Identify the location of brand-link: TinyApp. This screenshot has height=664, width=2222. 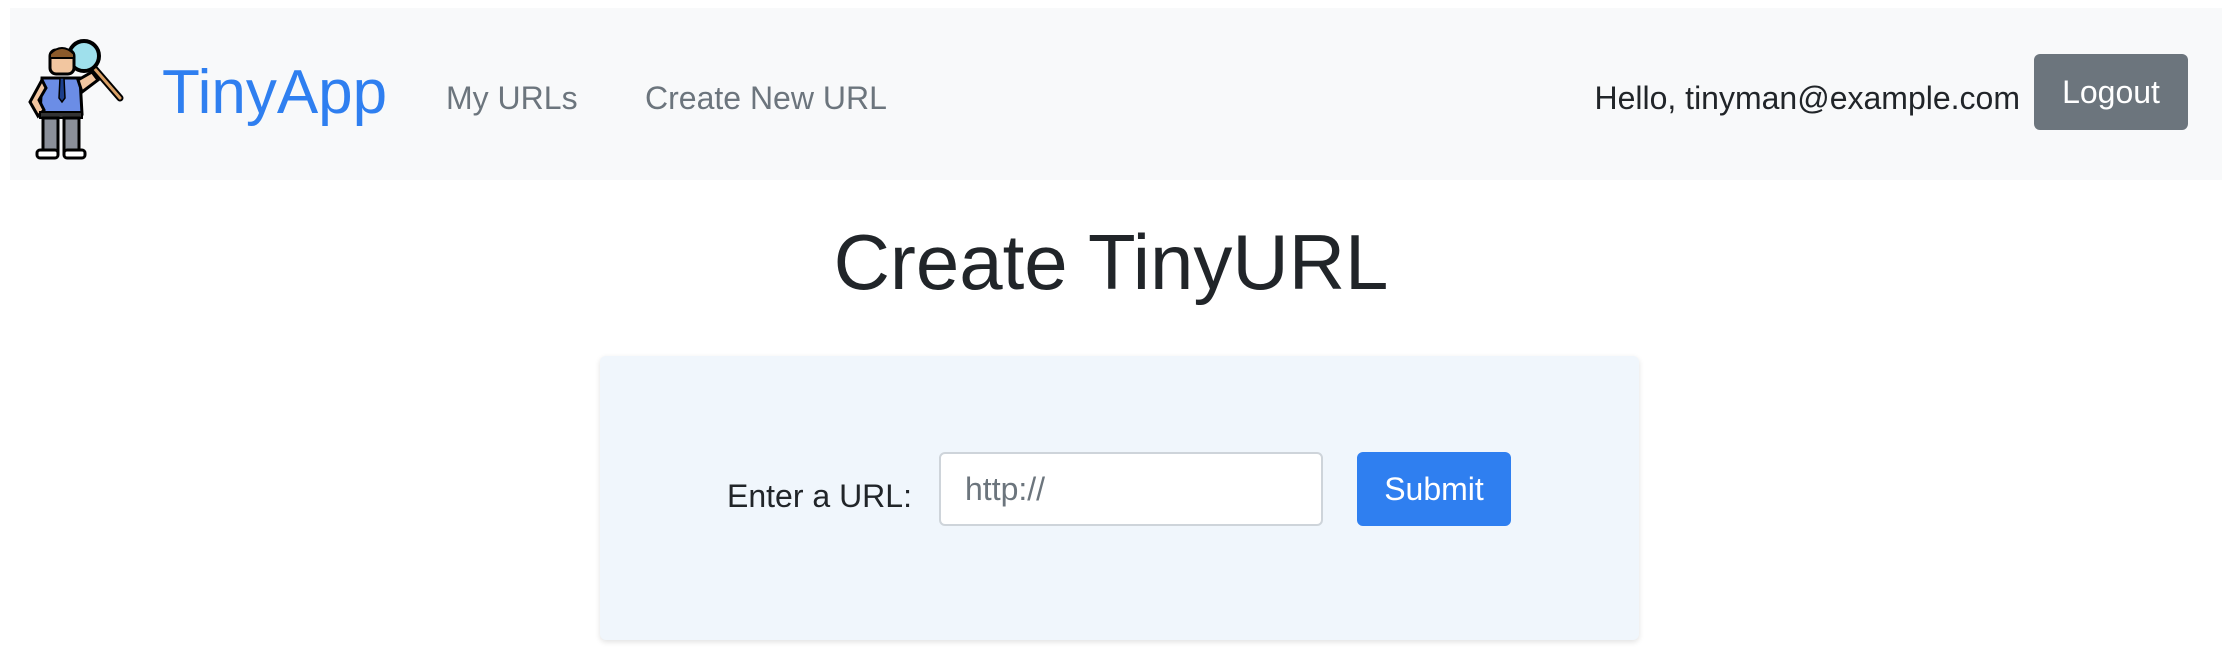
(274, 93).